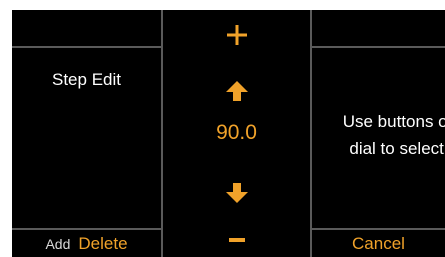 The width and height of the screenshot is (445, 257). Describe the element at coordinates (378, 47) in the screenshot. I see `divider-right-top` at that location.